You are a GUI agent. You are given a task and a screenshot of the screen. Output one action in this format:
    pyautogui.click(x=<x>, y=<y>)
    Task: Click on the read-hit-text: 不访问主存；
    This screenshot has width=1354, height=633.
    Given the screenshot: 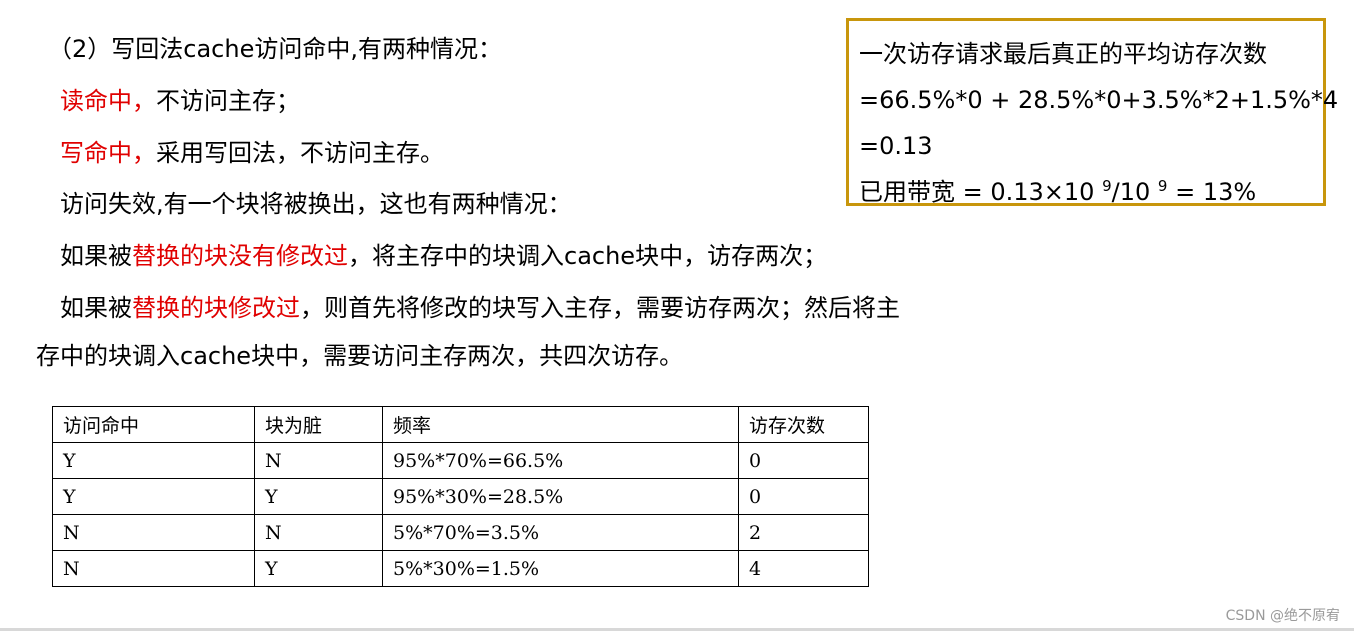 What is the action you would take?
    pyautogui.click(x=228, y=101)
    